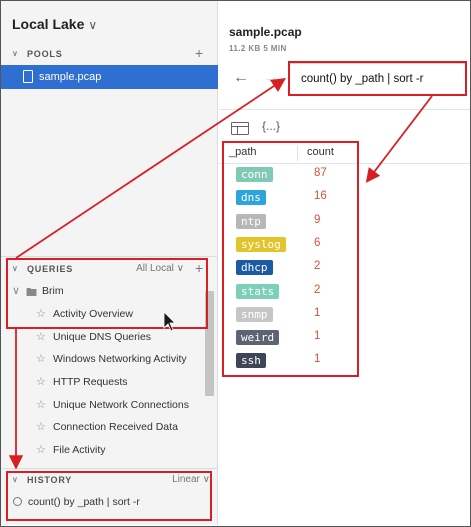 The image size is (471, 527). What do you see at coordinates (240, 128) in the screenshot?
I see `table-icon` at bounding box center [240, 128].